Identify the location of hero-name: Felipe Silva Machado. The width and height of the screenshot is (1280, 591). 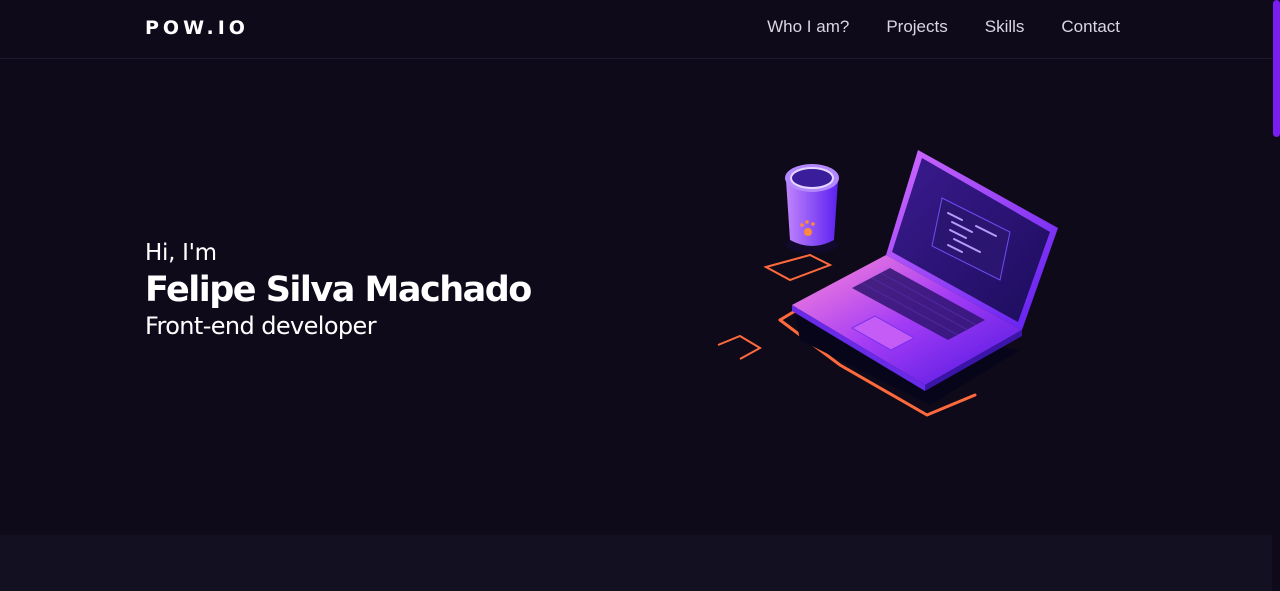
(338, 290).